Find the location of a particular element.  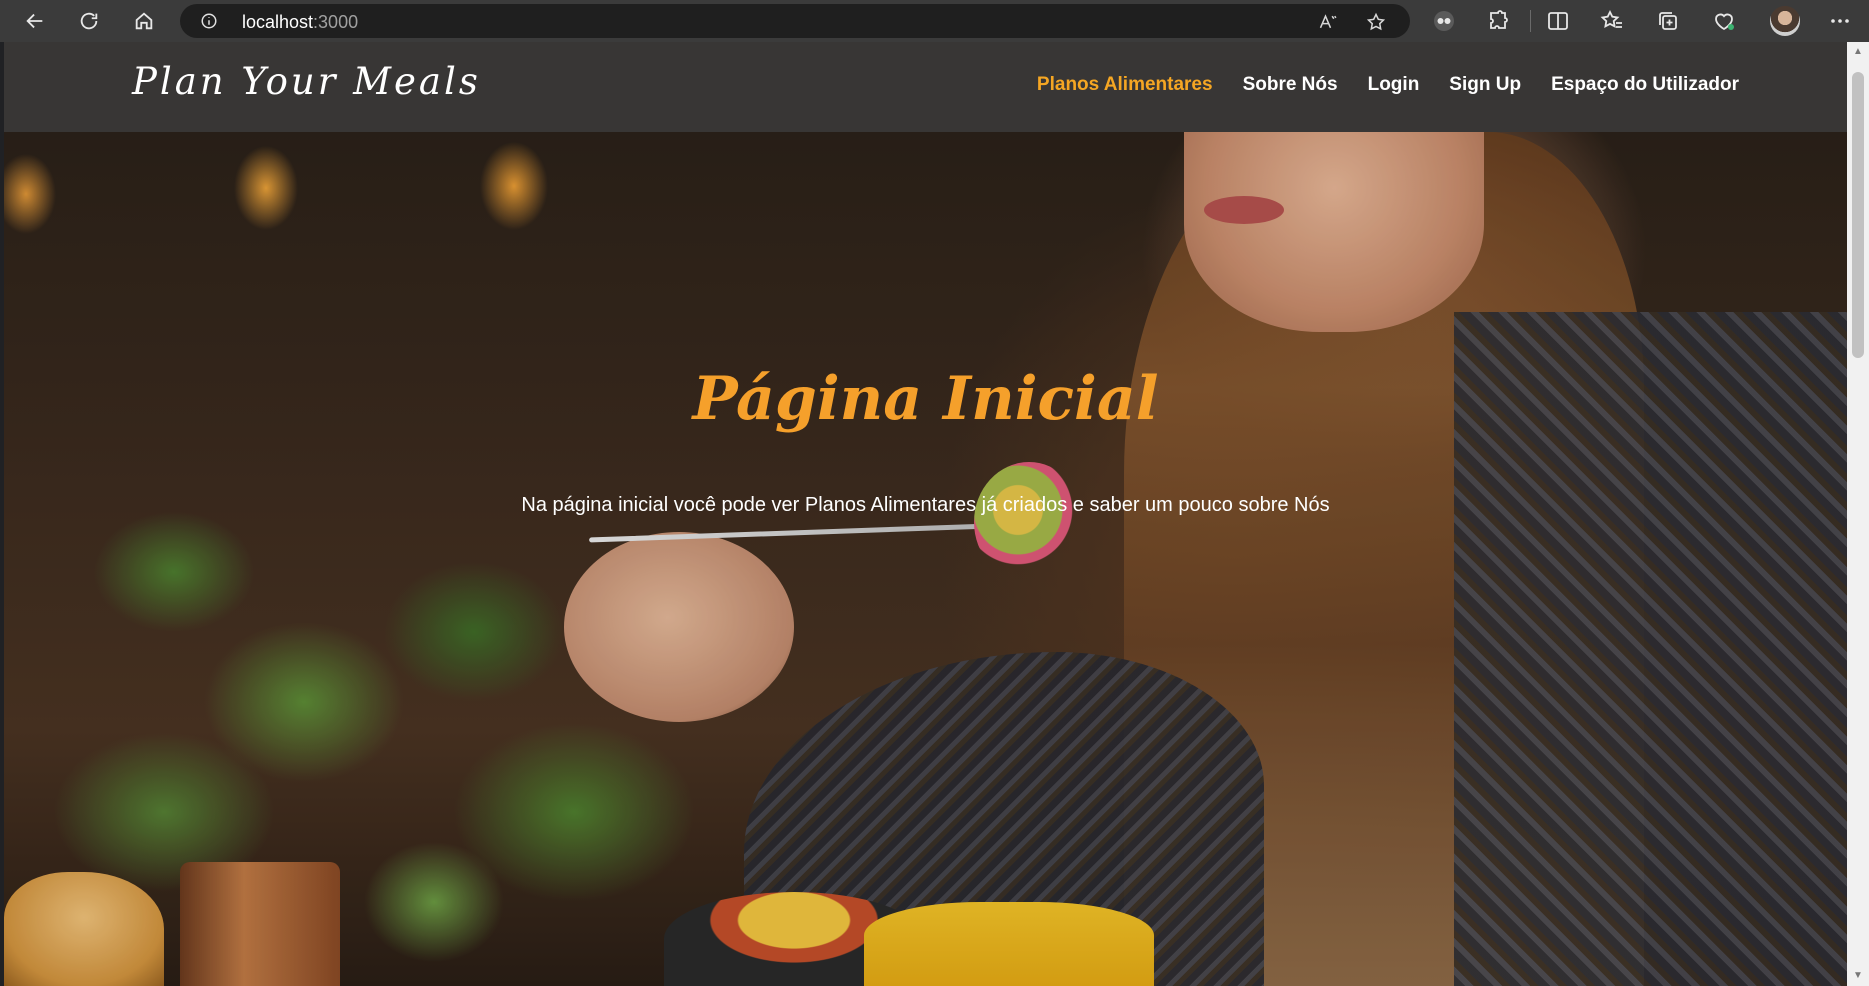

read-aloud-icon is located at coordinates (1328, 22).